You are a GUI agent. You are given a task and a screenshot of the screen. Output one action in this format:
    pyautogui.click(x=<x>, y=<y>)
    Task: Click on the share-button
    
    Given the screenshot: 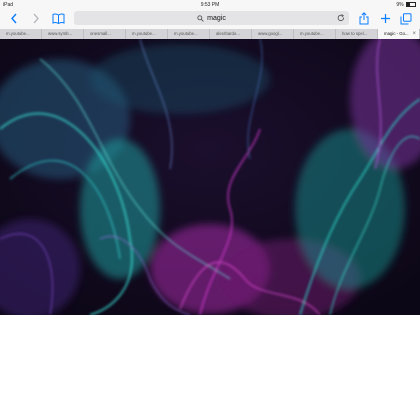 What is the action you would take?
    pyautogui.click(x=364, y=18)
    